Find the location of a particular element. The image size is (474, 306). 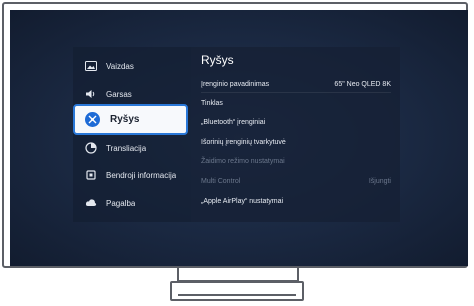

menu-item-picture: Vaizdas is located at coordinates (132, 66).